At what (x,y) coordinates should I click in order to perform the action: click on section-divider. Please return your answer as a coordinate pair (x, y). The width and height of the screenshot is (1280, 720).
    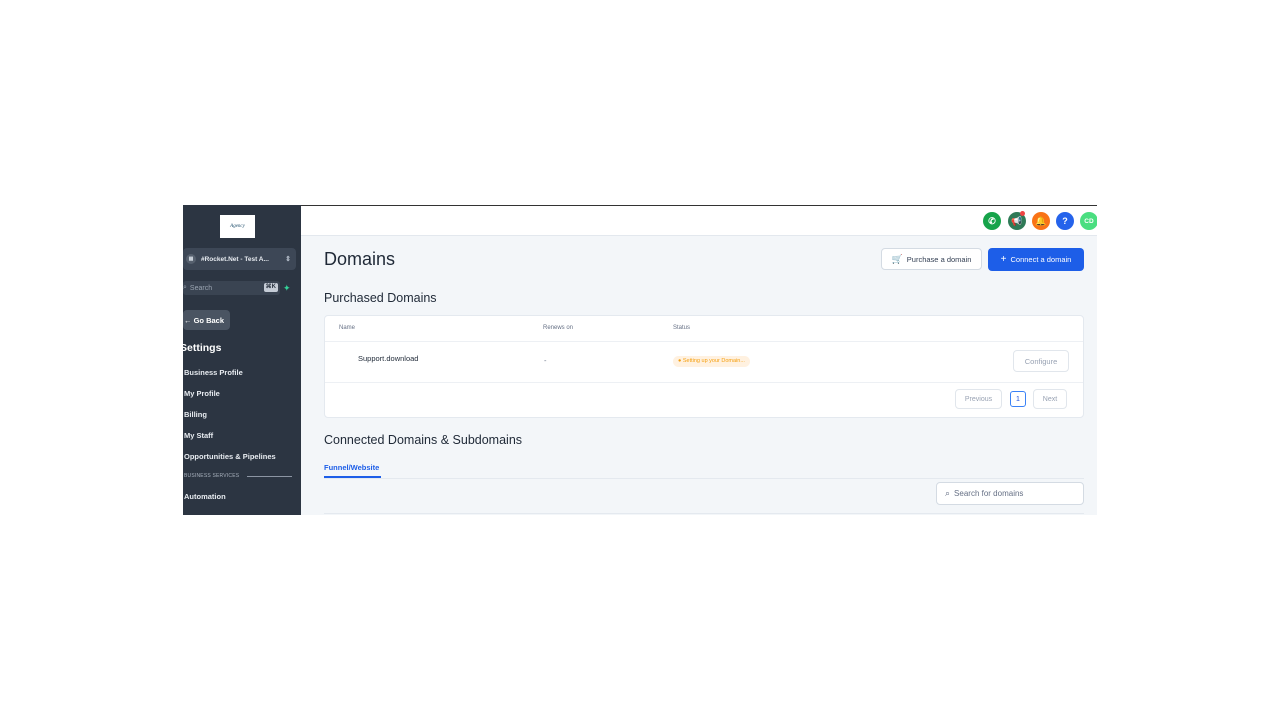
    Looking at the image, I should click on (269, 476).